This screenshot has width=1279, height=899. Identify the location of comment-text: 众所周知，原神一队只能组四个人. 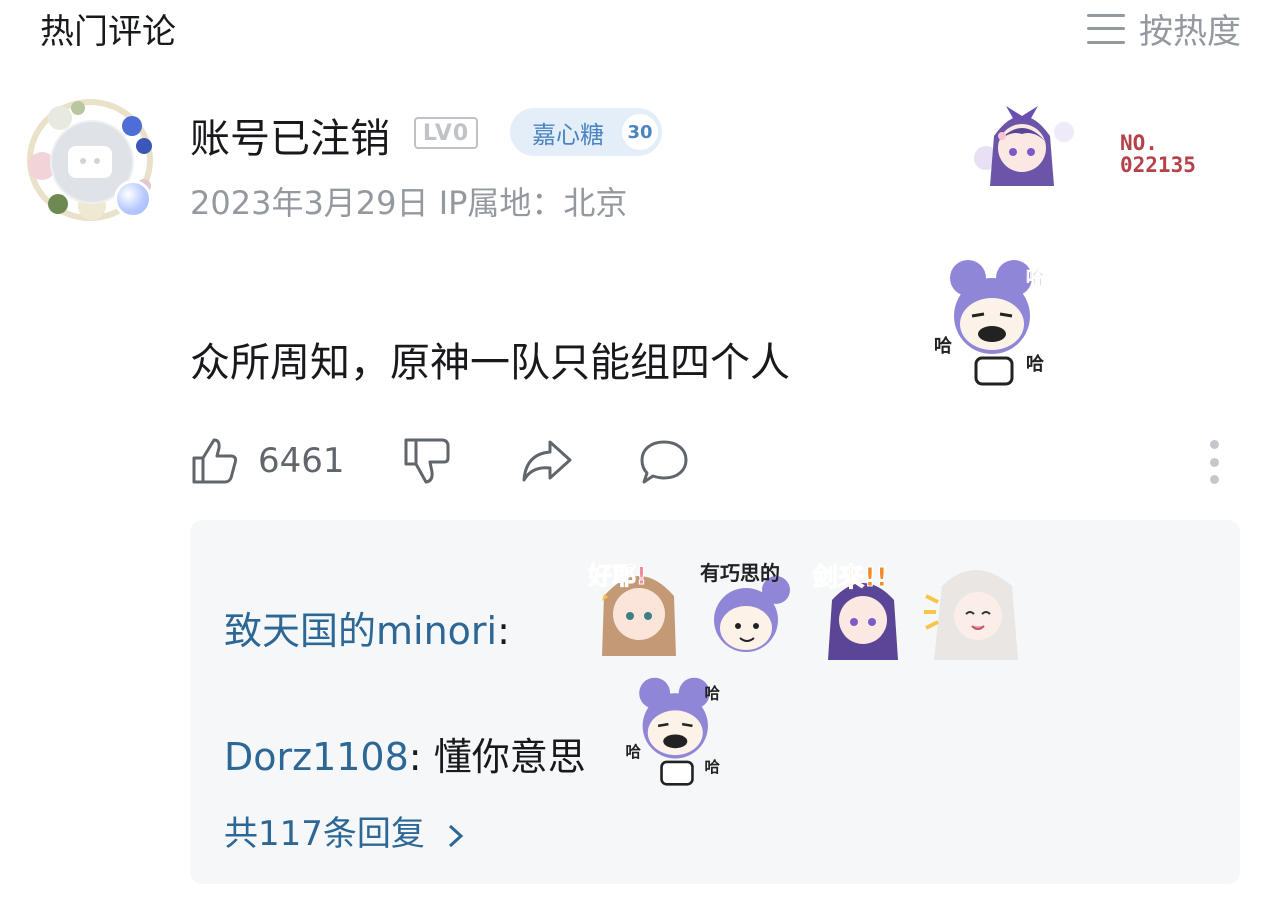
(490, 363).